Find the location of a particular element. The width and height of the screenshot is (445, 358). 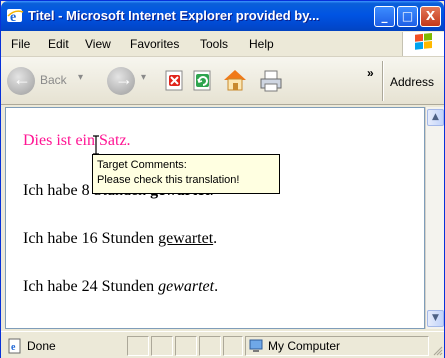

maximize-button: □ is located at coordinates (407, 16).